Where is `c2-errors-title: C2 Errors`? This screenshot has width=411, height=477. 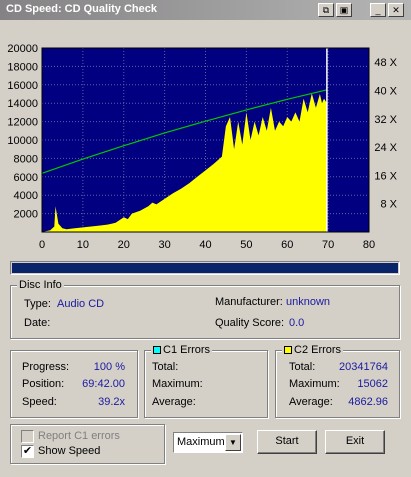 c2-errors-title: C2 Errors is located at coordinates (318, 350).